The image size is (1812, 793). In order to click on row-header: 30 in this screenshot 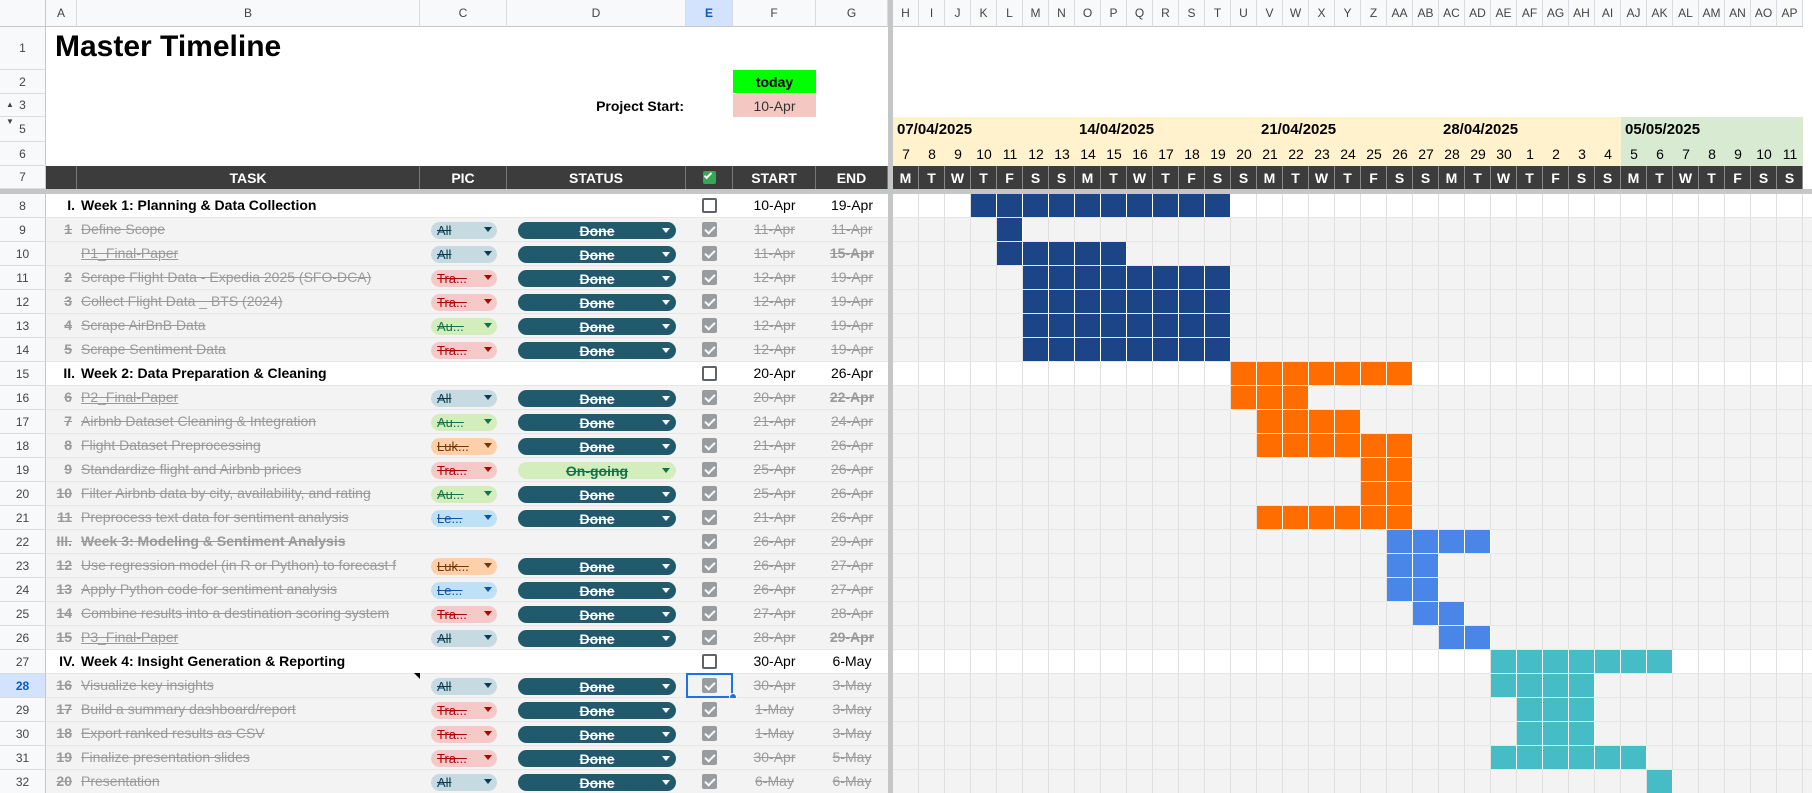, I will do `click(23, 734)`.